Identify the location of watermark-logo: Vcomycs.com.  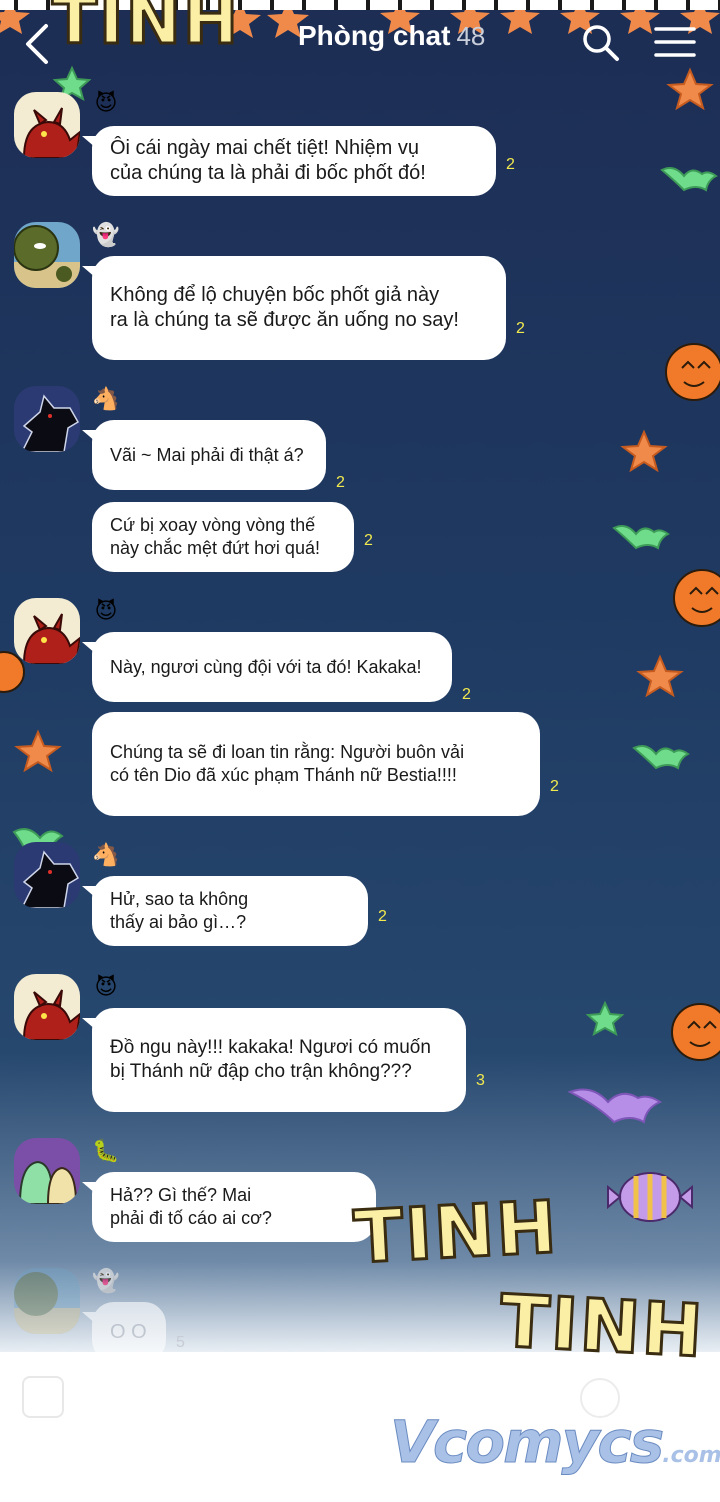
(554, 1443).